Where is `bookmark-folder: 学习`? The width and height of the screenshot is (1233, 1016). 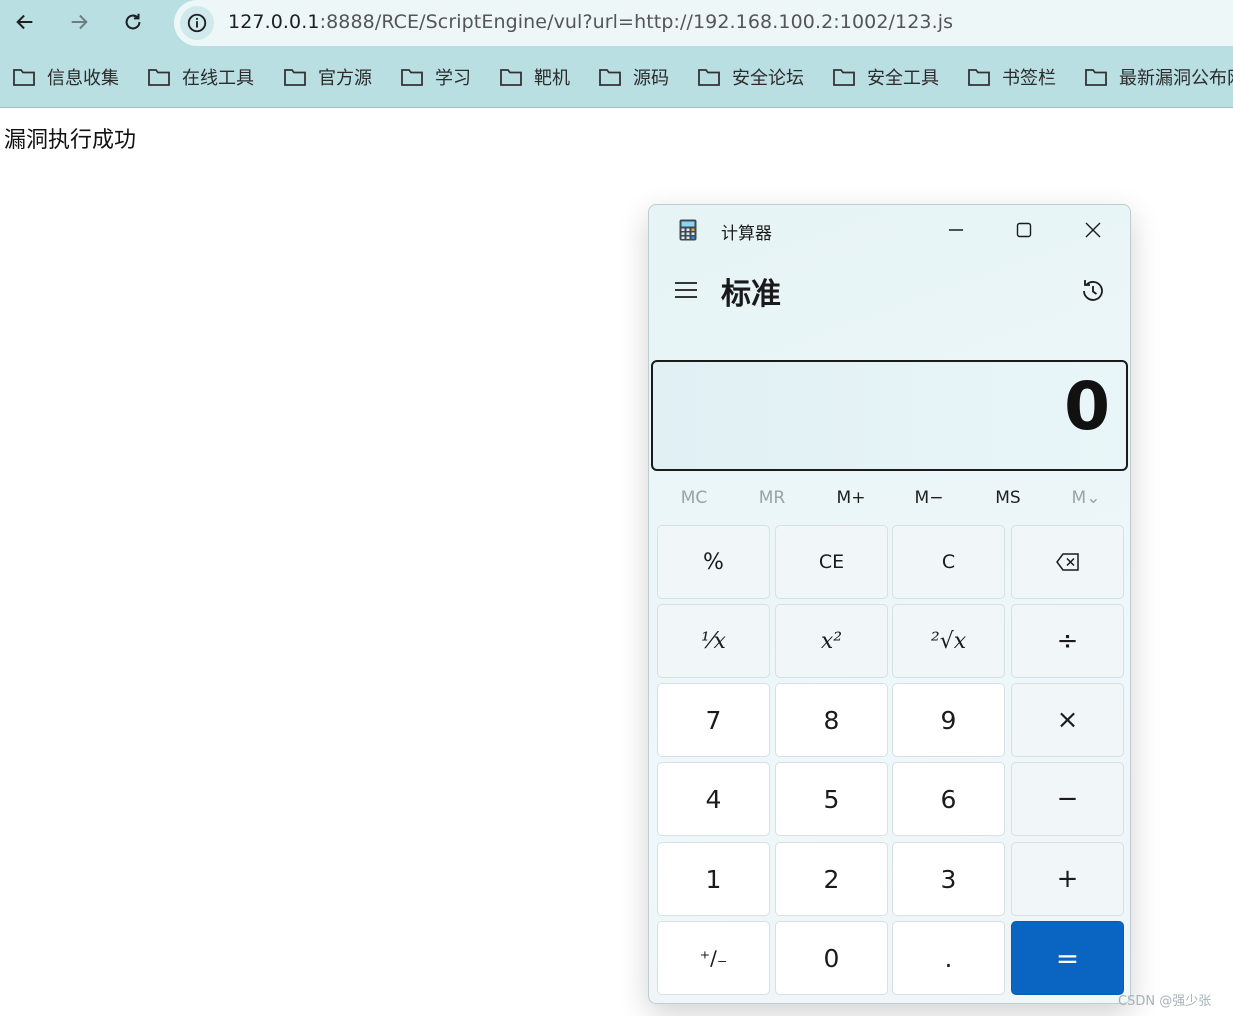 bookmark-folder: 学习 is located at coordinates (435, 77).